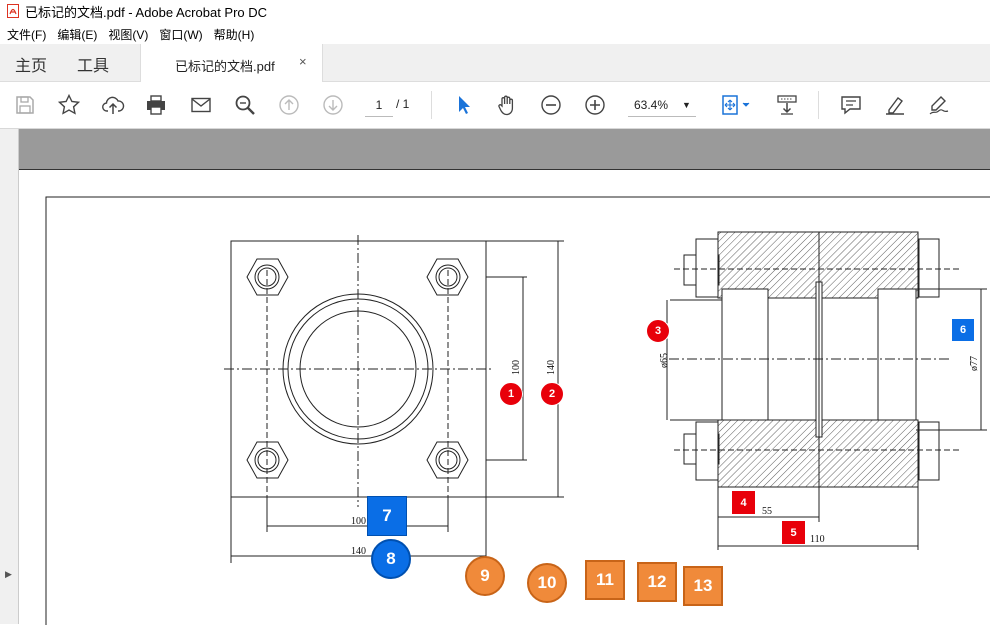 The width and height of the screenshot is (990, 625). I want to click on mail-icon, so click(201, 105).